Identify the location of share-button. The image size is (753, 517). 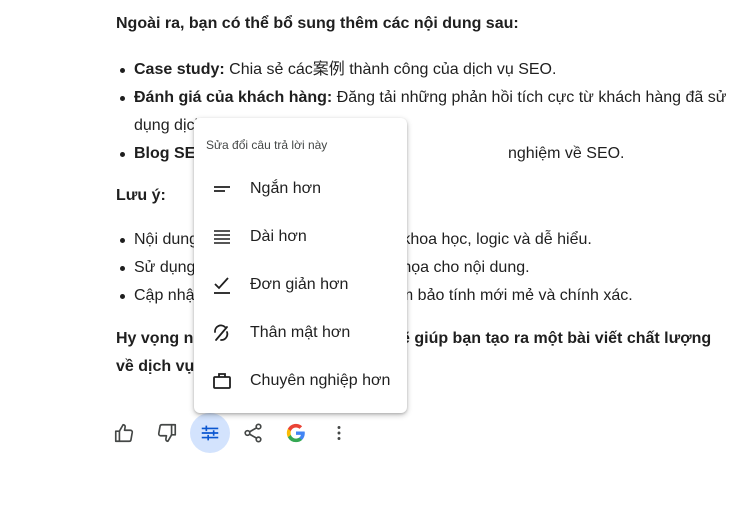
(253, 433).